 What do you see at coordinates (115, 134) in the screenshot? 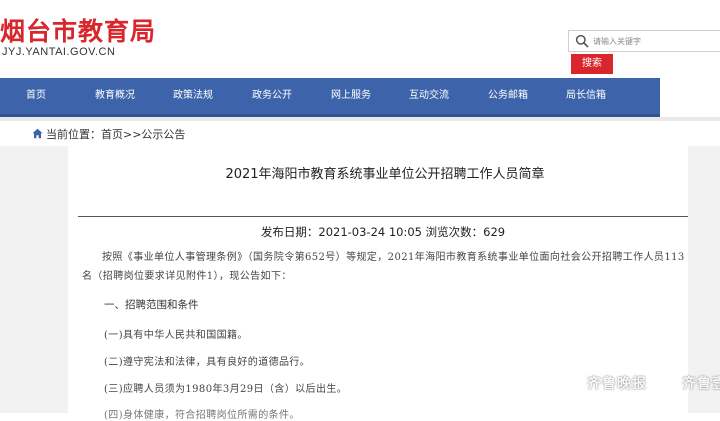
I see `breadcrumb-text: 当前位置：首页>>公示公告` at bounding box center [115, 134].